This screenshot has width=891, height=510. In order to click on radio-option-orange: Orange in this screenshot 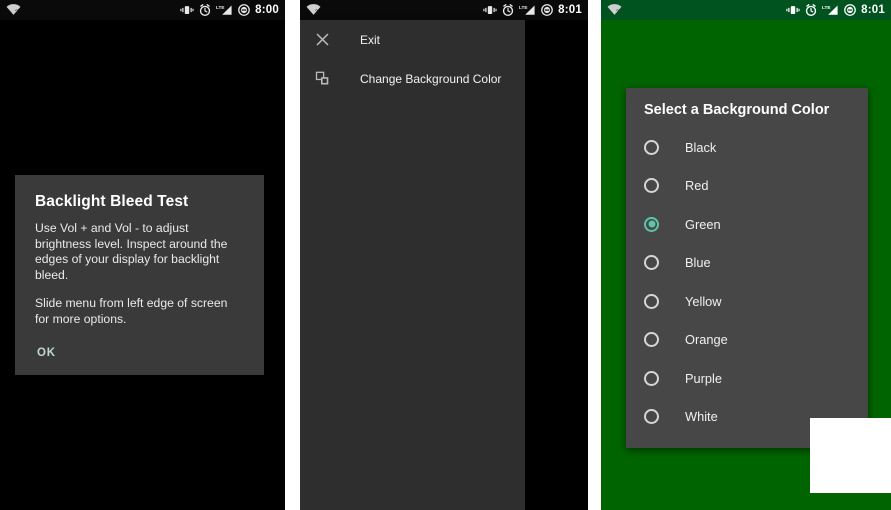, I will do `click(747, 340)`.